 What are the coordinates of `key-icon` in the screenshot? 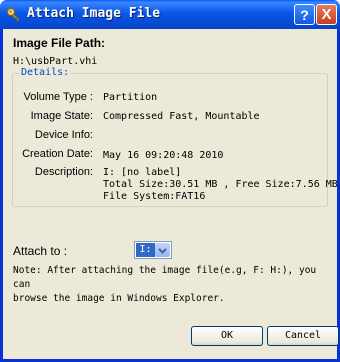 It's located at (14, 14).